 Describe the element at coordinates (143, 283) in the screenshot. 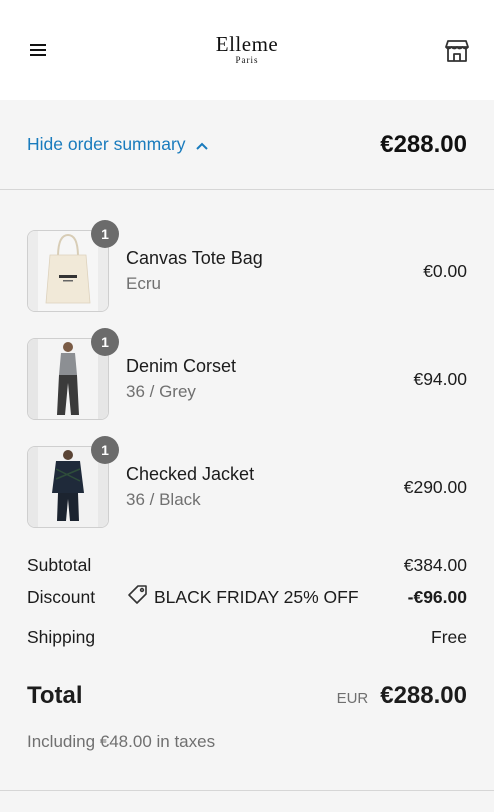

I see `item-variant: Ecru` at that location.